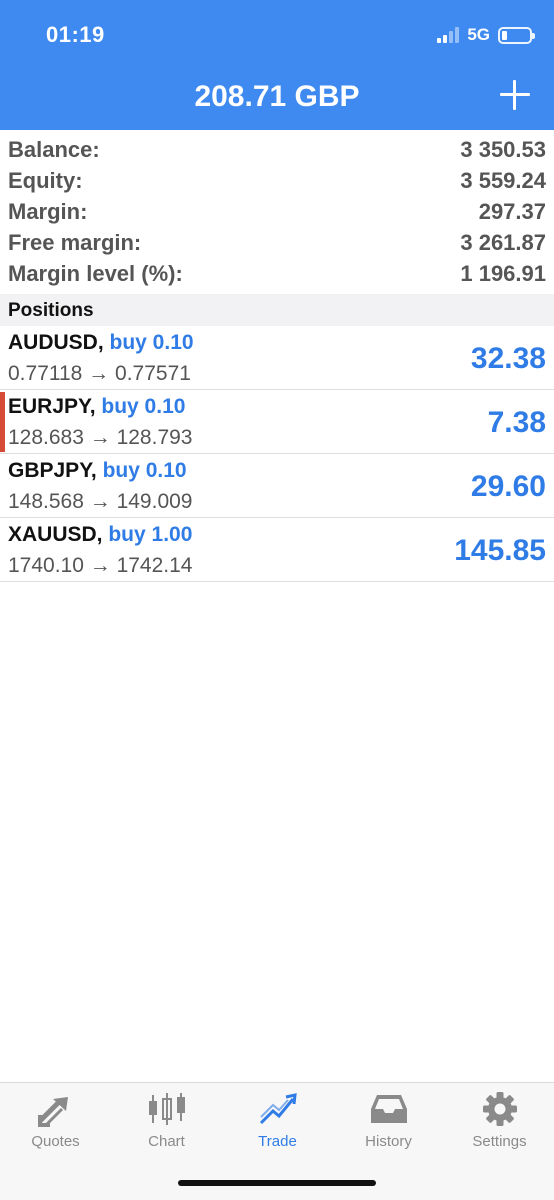 This screenshot has width=554, height=1200. What do you see at coordinates (277, 242) in the screenshot?
I see `summary-row-free-margin: Free margin: 3 261.87` at bounding box center [277, 242].